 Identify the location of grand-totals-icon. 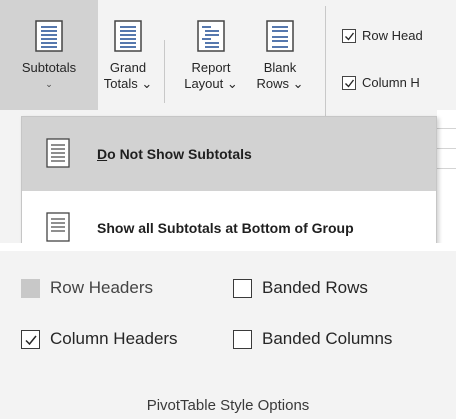
(128, 36).